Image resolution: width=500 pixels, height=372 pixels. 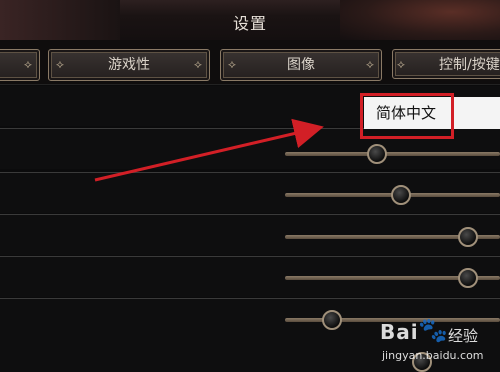 I want to click on baidu-watermark: Bai 🐾 经验 jingyan.baidu.com, so click(x=430, y=343).